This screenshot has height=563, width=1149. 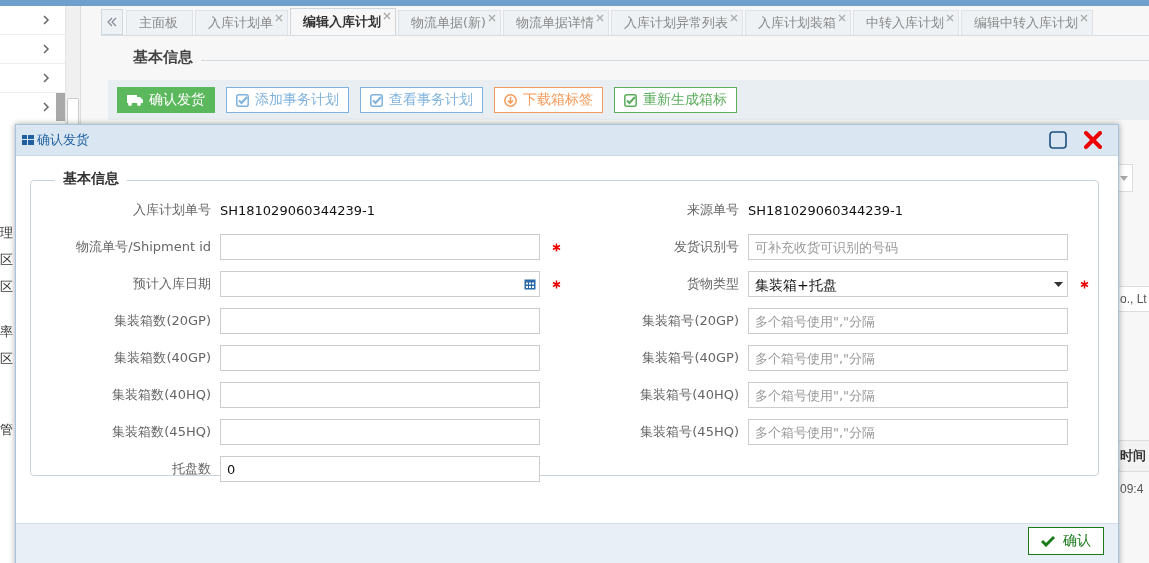 I want to click on table-cell-text: 09:4, so click(x=1132, y=489).